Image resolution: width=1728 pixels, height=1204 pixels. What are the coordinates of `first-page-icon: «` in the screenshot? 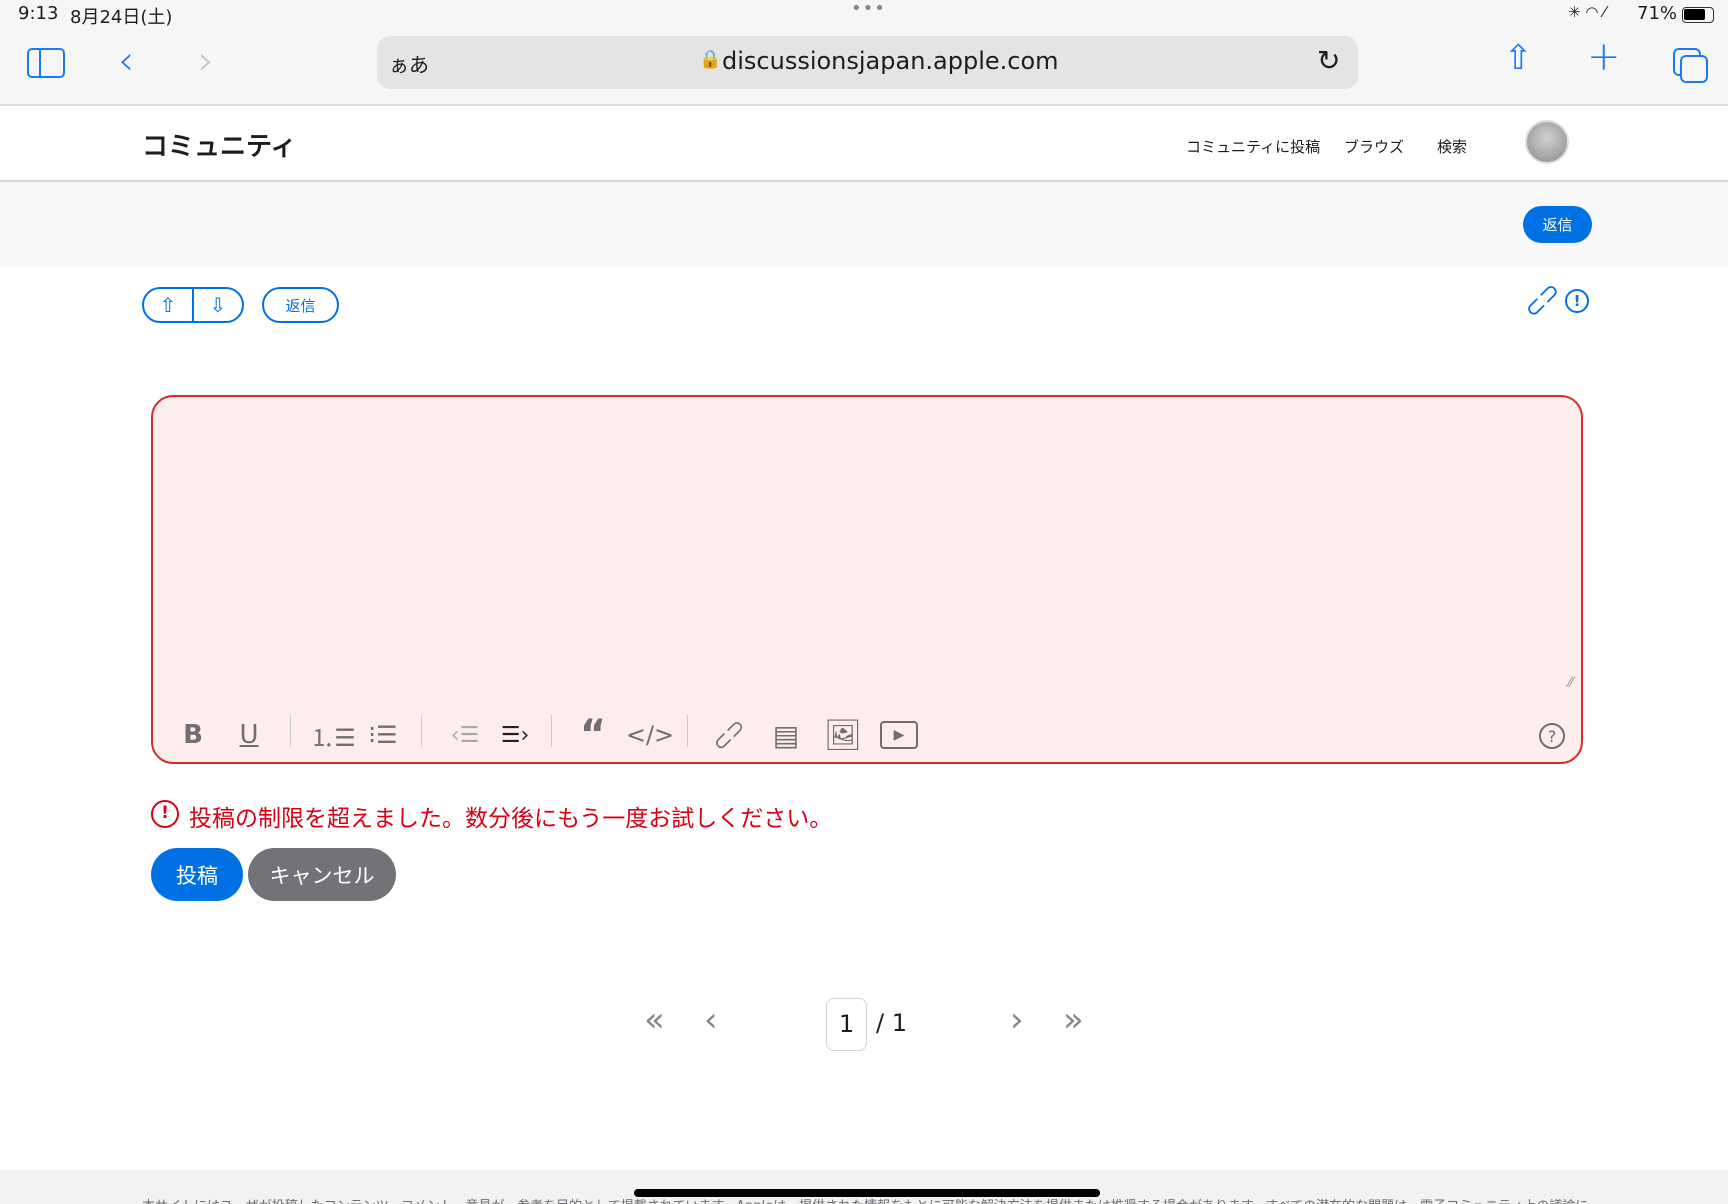 It's located at (654, 1020).